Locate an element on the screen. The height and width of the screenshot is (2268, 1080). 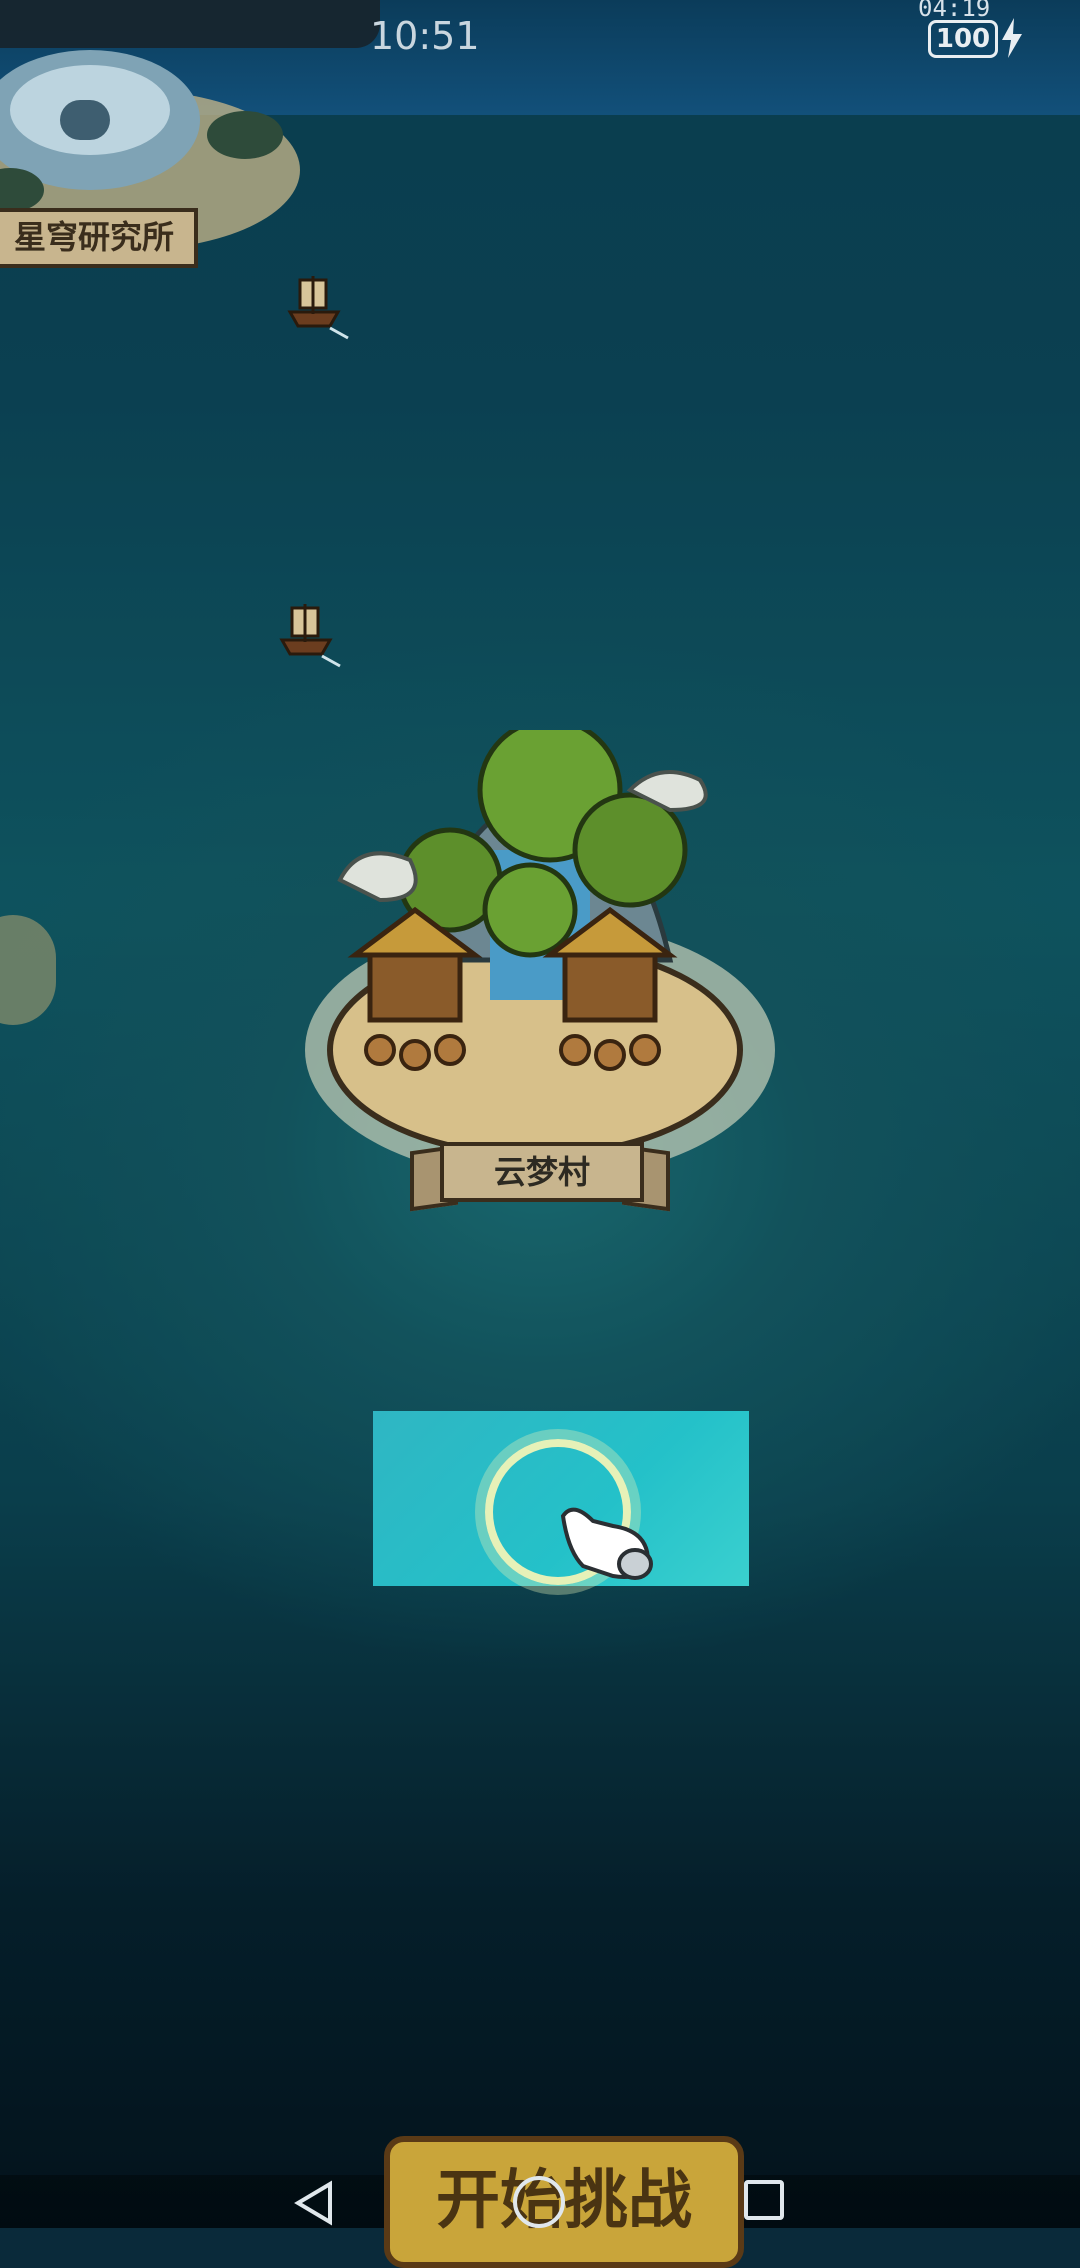
village-label: 云梦村 is located at coordinates (542, 1172).